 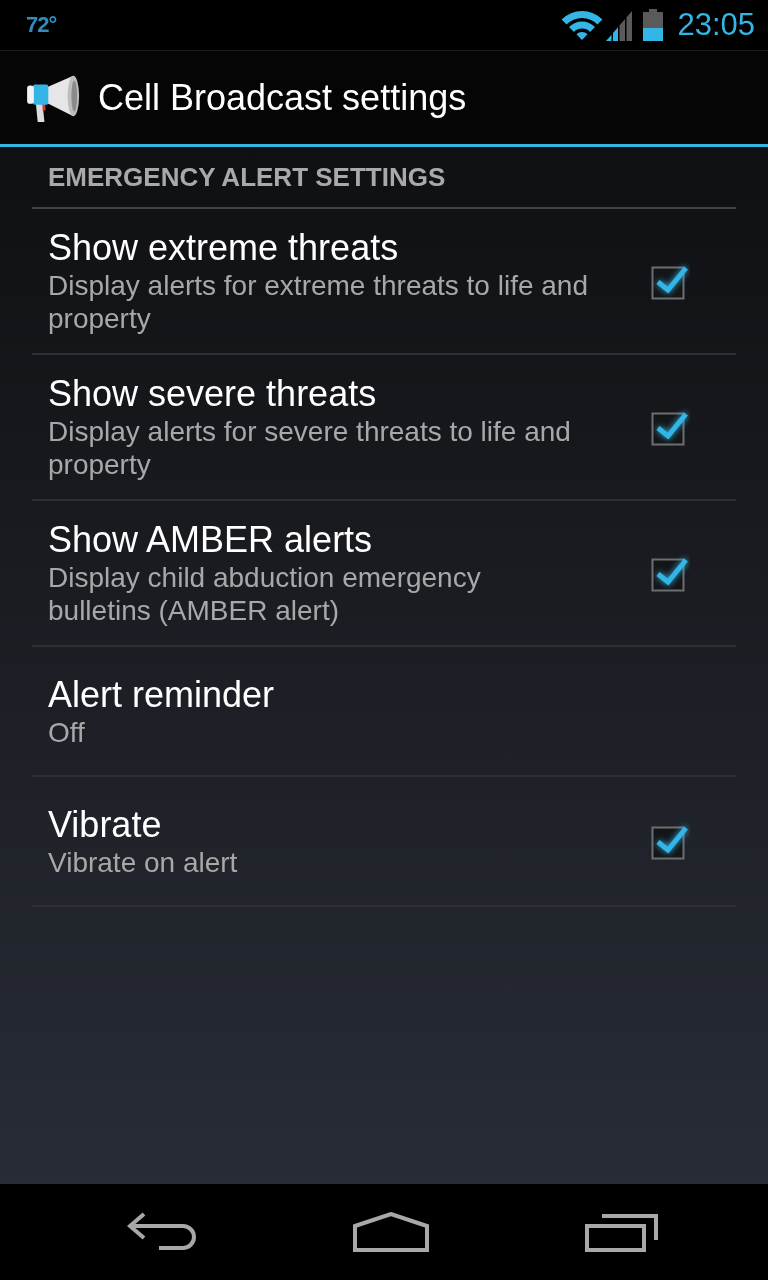 What do you see at coordinates (105, 824) in the screenshot?
I see `preference-title: Vibrate` at bounding box center [105, 824].